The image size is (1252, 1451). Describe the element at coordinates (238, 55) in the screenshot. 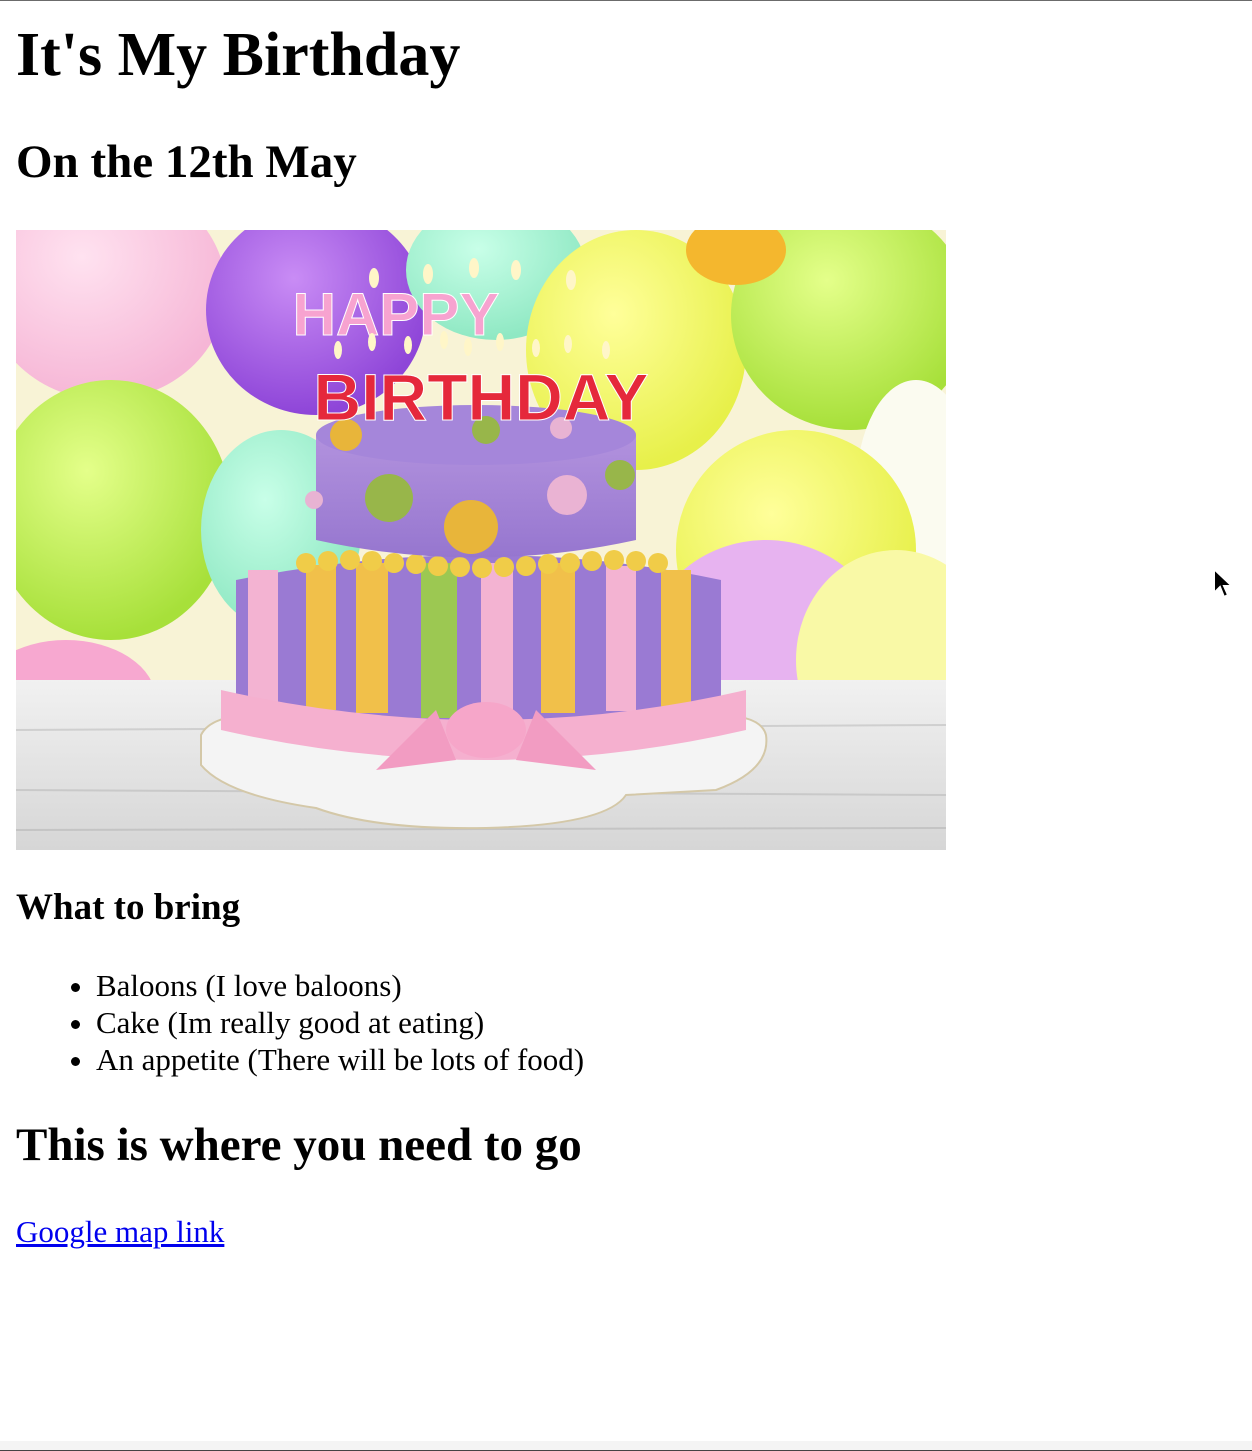

I see `page-title: It's My Birthday` at that location.